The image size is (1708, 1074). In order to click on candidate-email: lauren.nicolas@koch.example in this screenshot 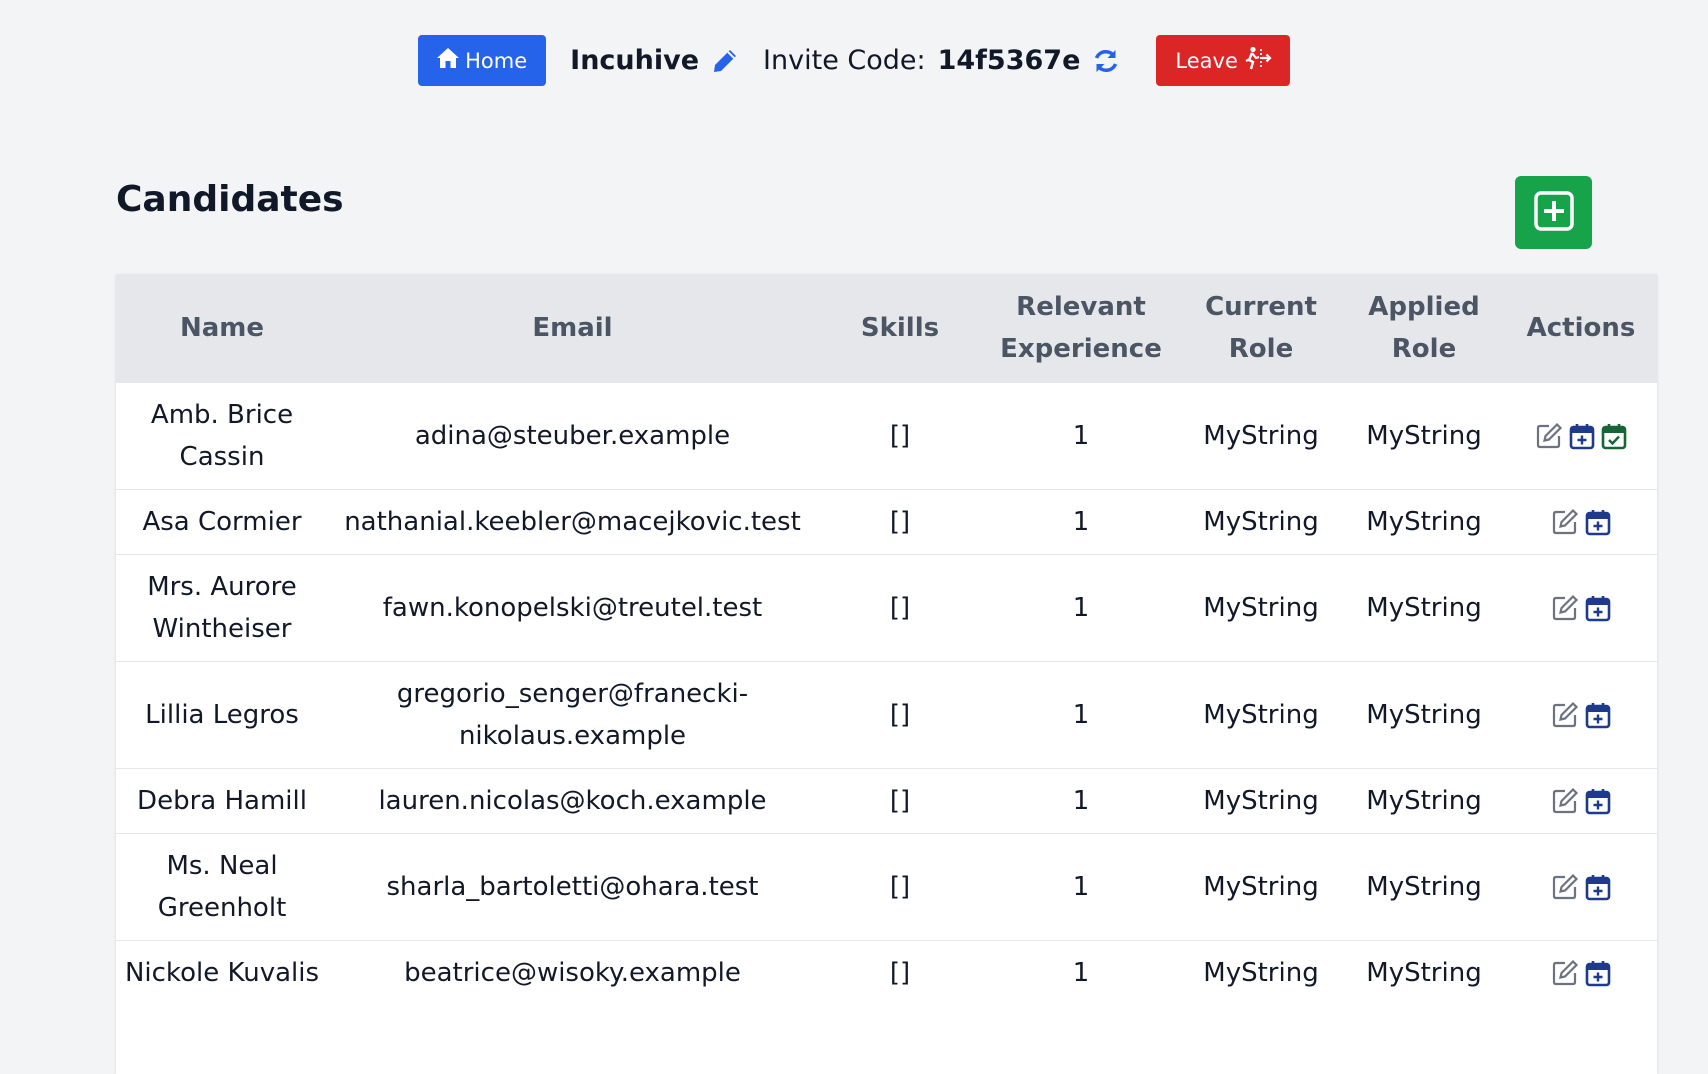, I will do `click(572, 800)`.